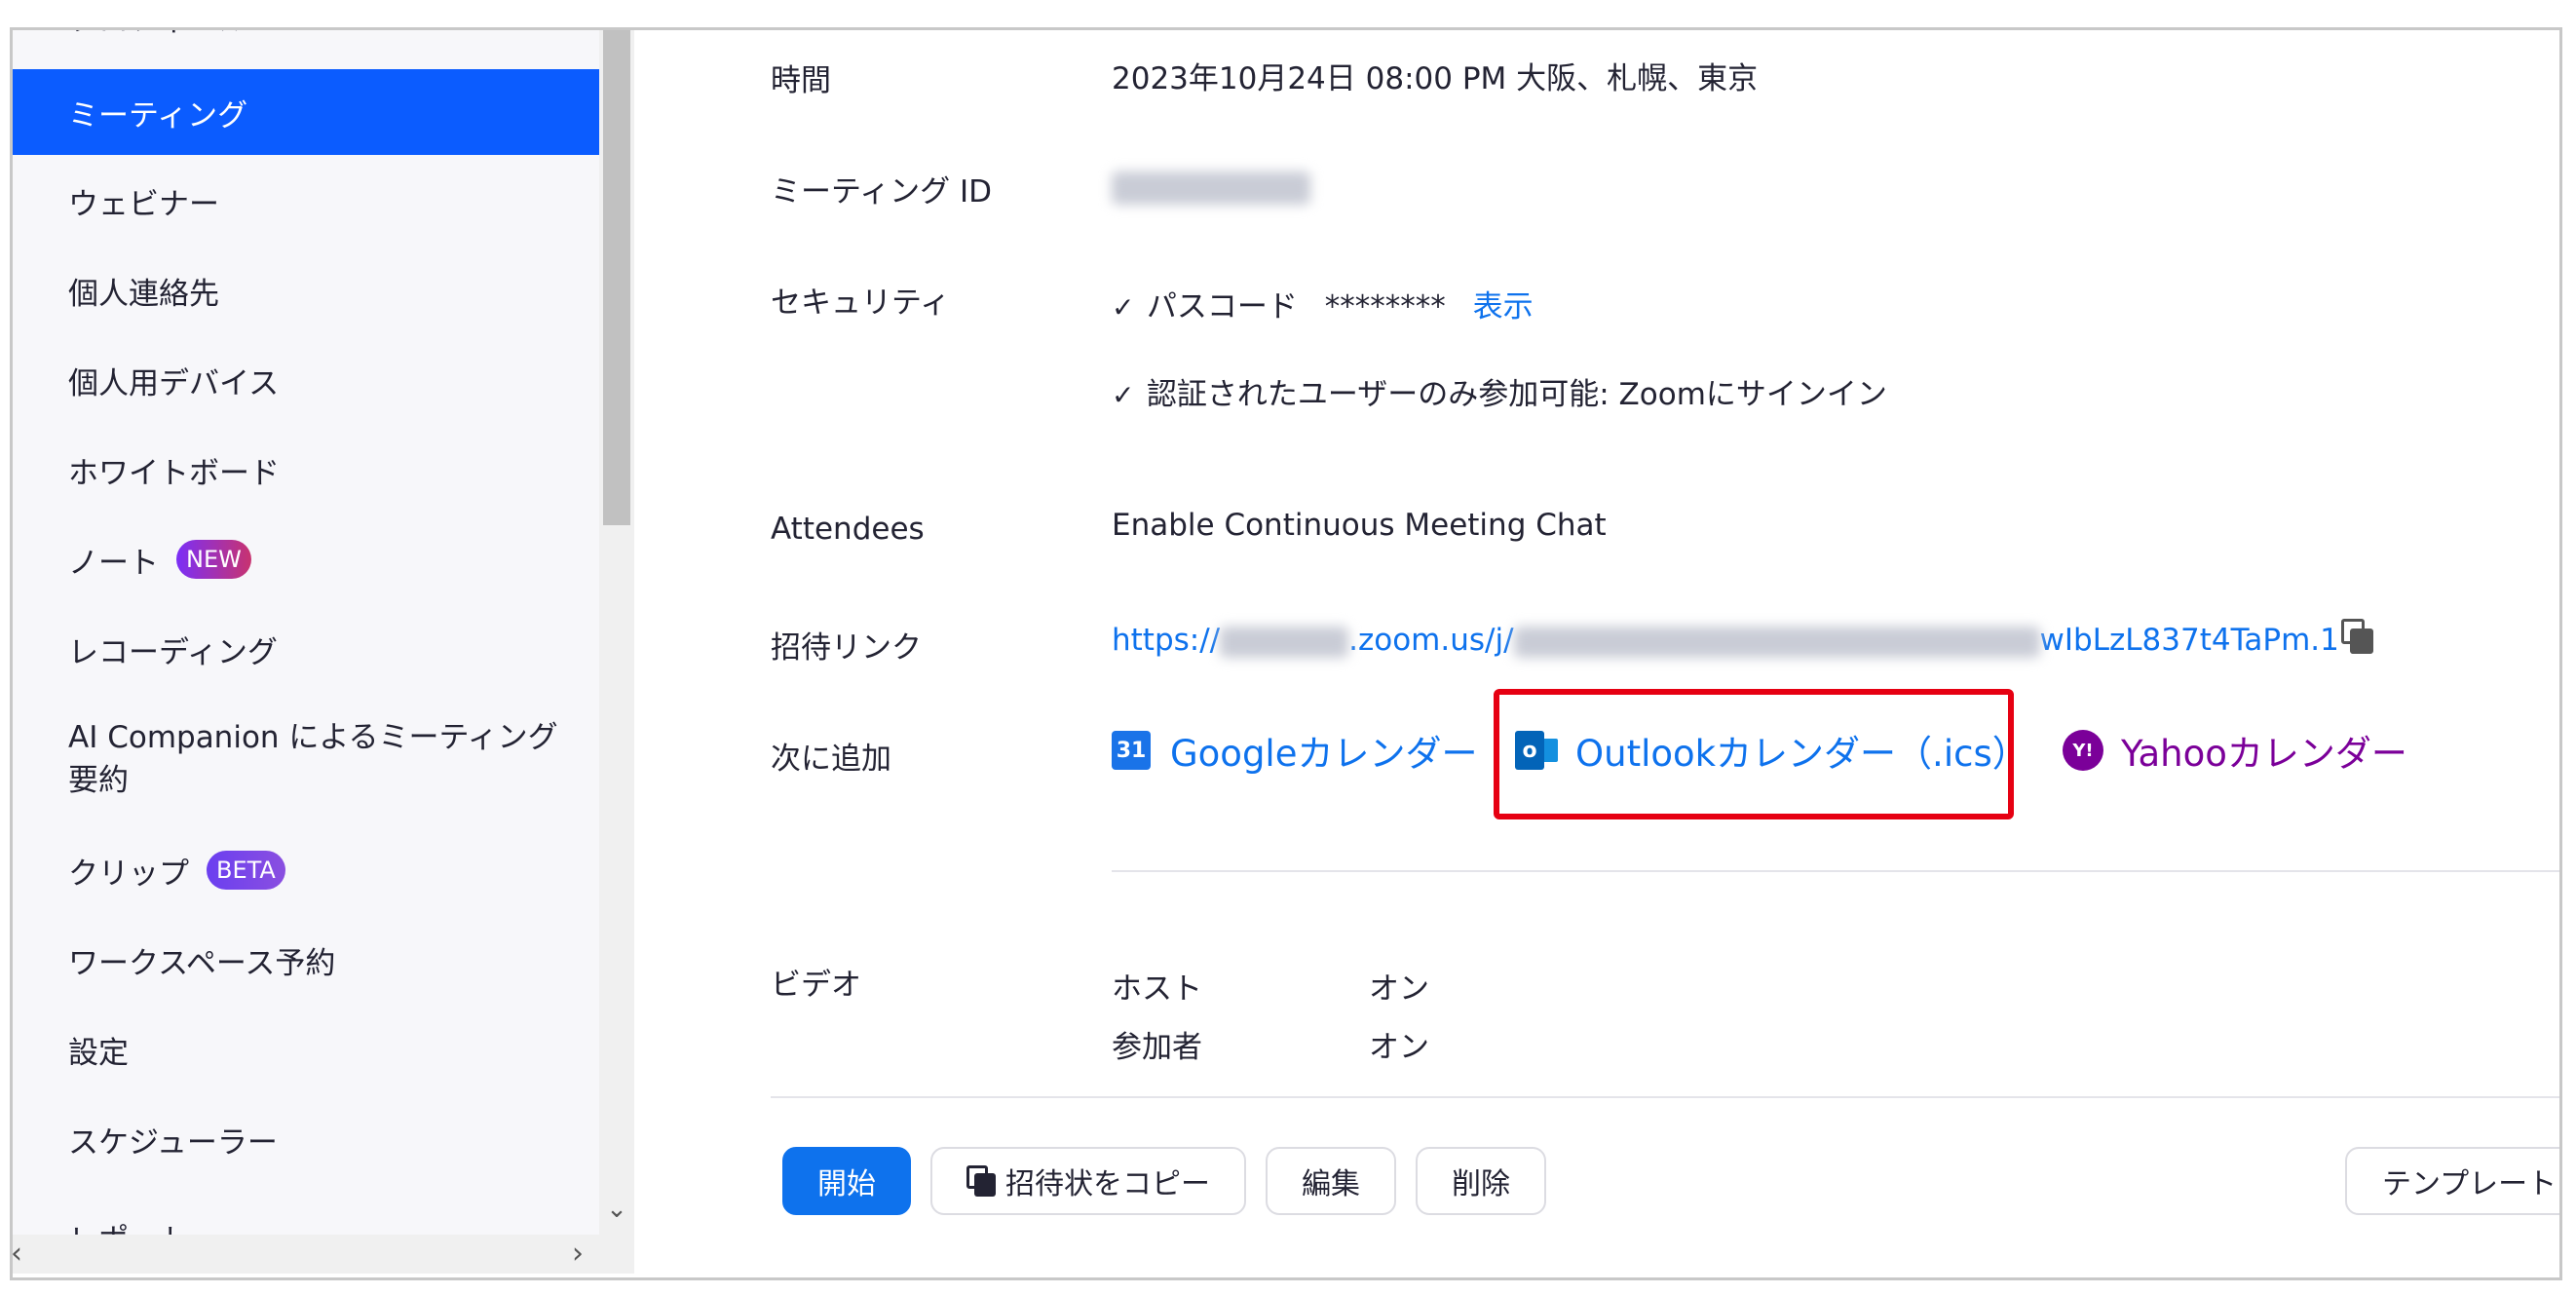  I want to click on copy-icon, so click(982, 1181).